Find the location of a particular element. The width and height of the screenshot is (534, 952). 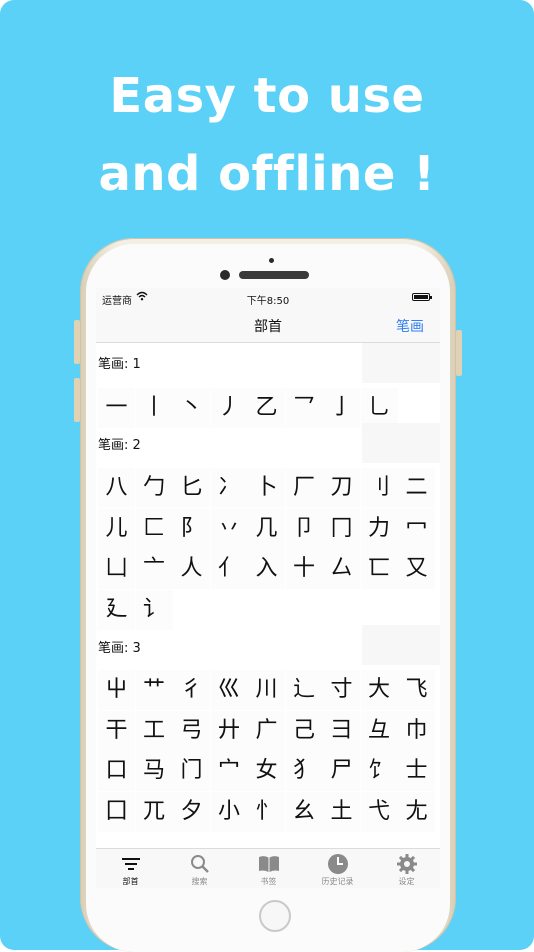

clock-icon is located at coordinates (338, 864).